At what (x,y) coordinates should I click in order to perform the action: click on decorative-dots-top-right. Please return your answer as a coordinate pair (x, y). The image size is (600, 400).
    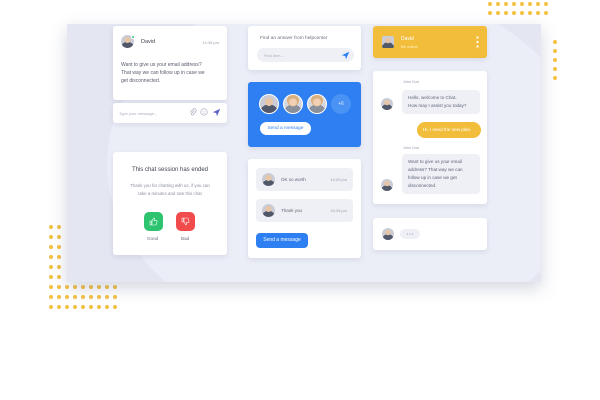
    Looking at the image, I should click on (518, 8).